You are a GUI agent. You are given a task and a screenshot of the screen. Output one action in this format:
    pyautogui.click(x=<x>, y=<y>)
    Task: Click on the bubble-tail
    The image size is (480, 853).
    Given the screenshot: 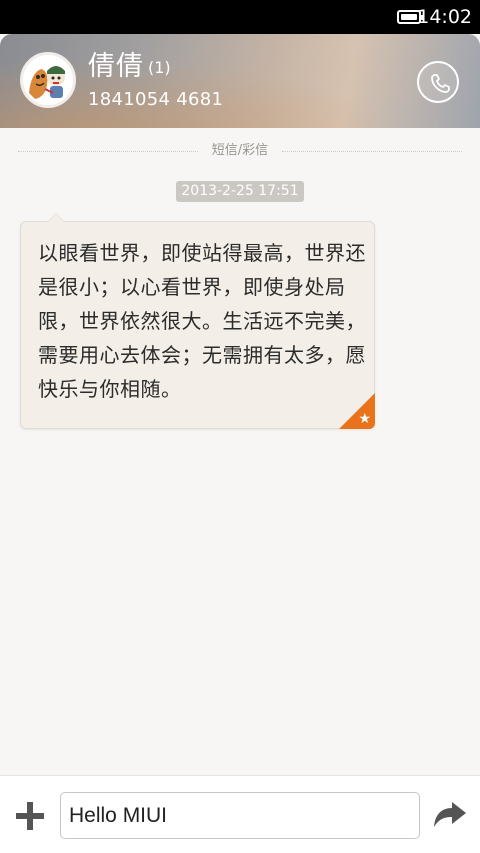 What is the action you would take?
    pyautogui.click(x=56, y=217)
    